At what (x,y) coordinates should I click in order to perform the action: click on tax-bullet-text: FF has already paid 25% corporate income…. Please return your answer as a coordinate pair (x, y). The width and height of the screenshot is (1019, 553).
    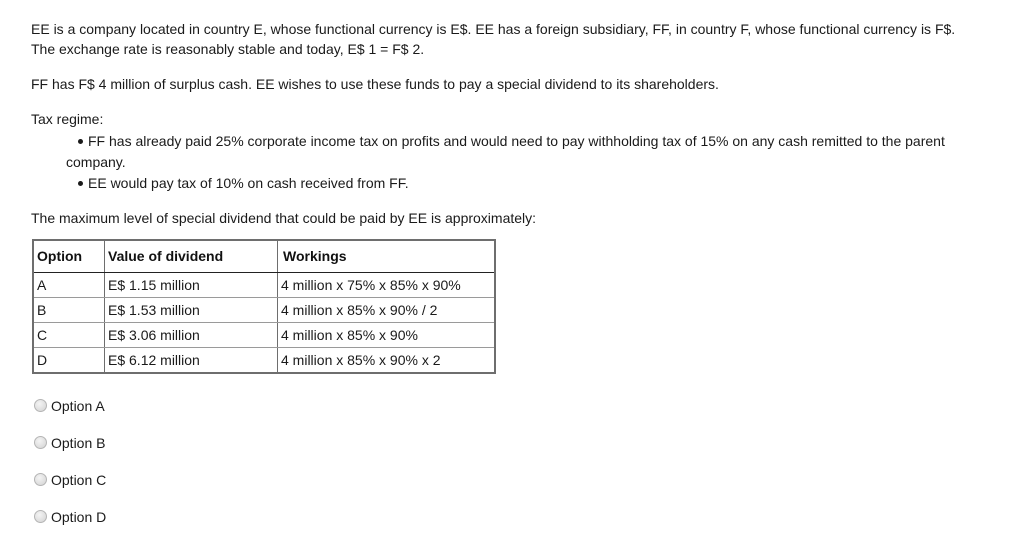
    Looking at the image, I should click on (516, 141).